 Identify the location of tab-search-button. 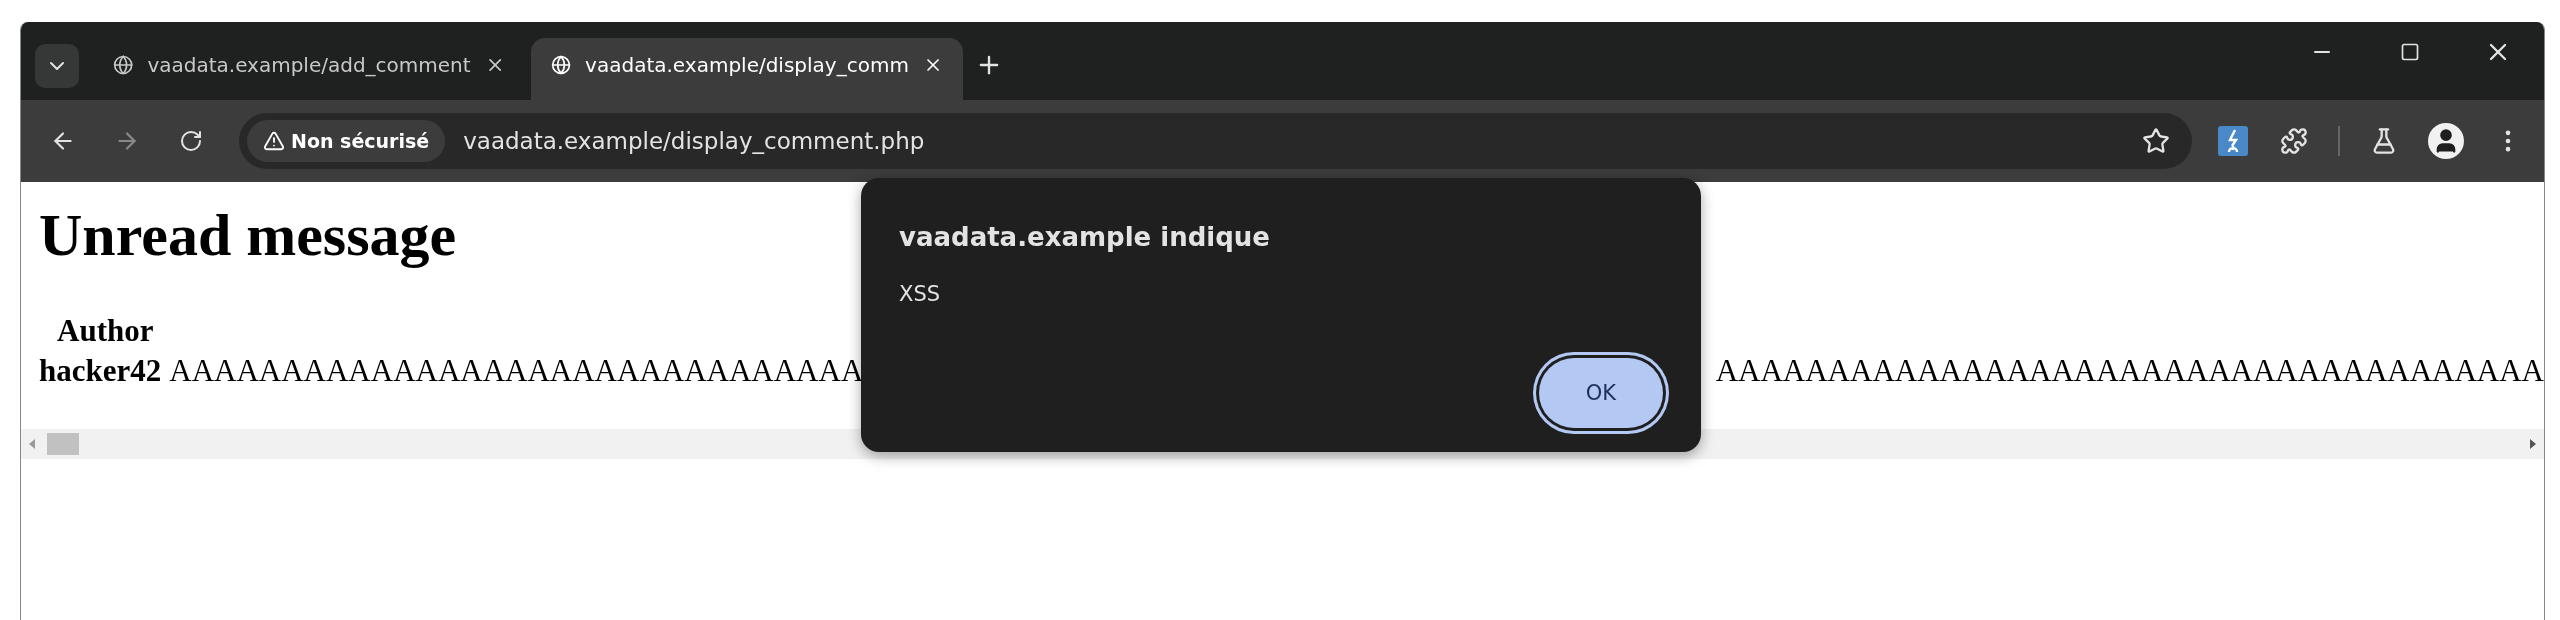
(57, 66).